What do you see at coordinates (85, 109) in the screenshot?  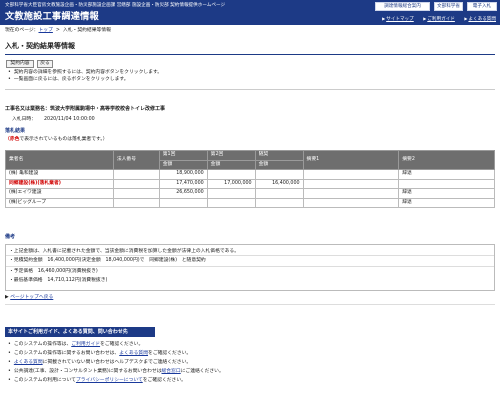 I see `construction-name: 工事名又は業務名：筑波大学附属駒場中・高等学校校舎トイレ改修工事` at bounding box center [85, 109].